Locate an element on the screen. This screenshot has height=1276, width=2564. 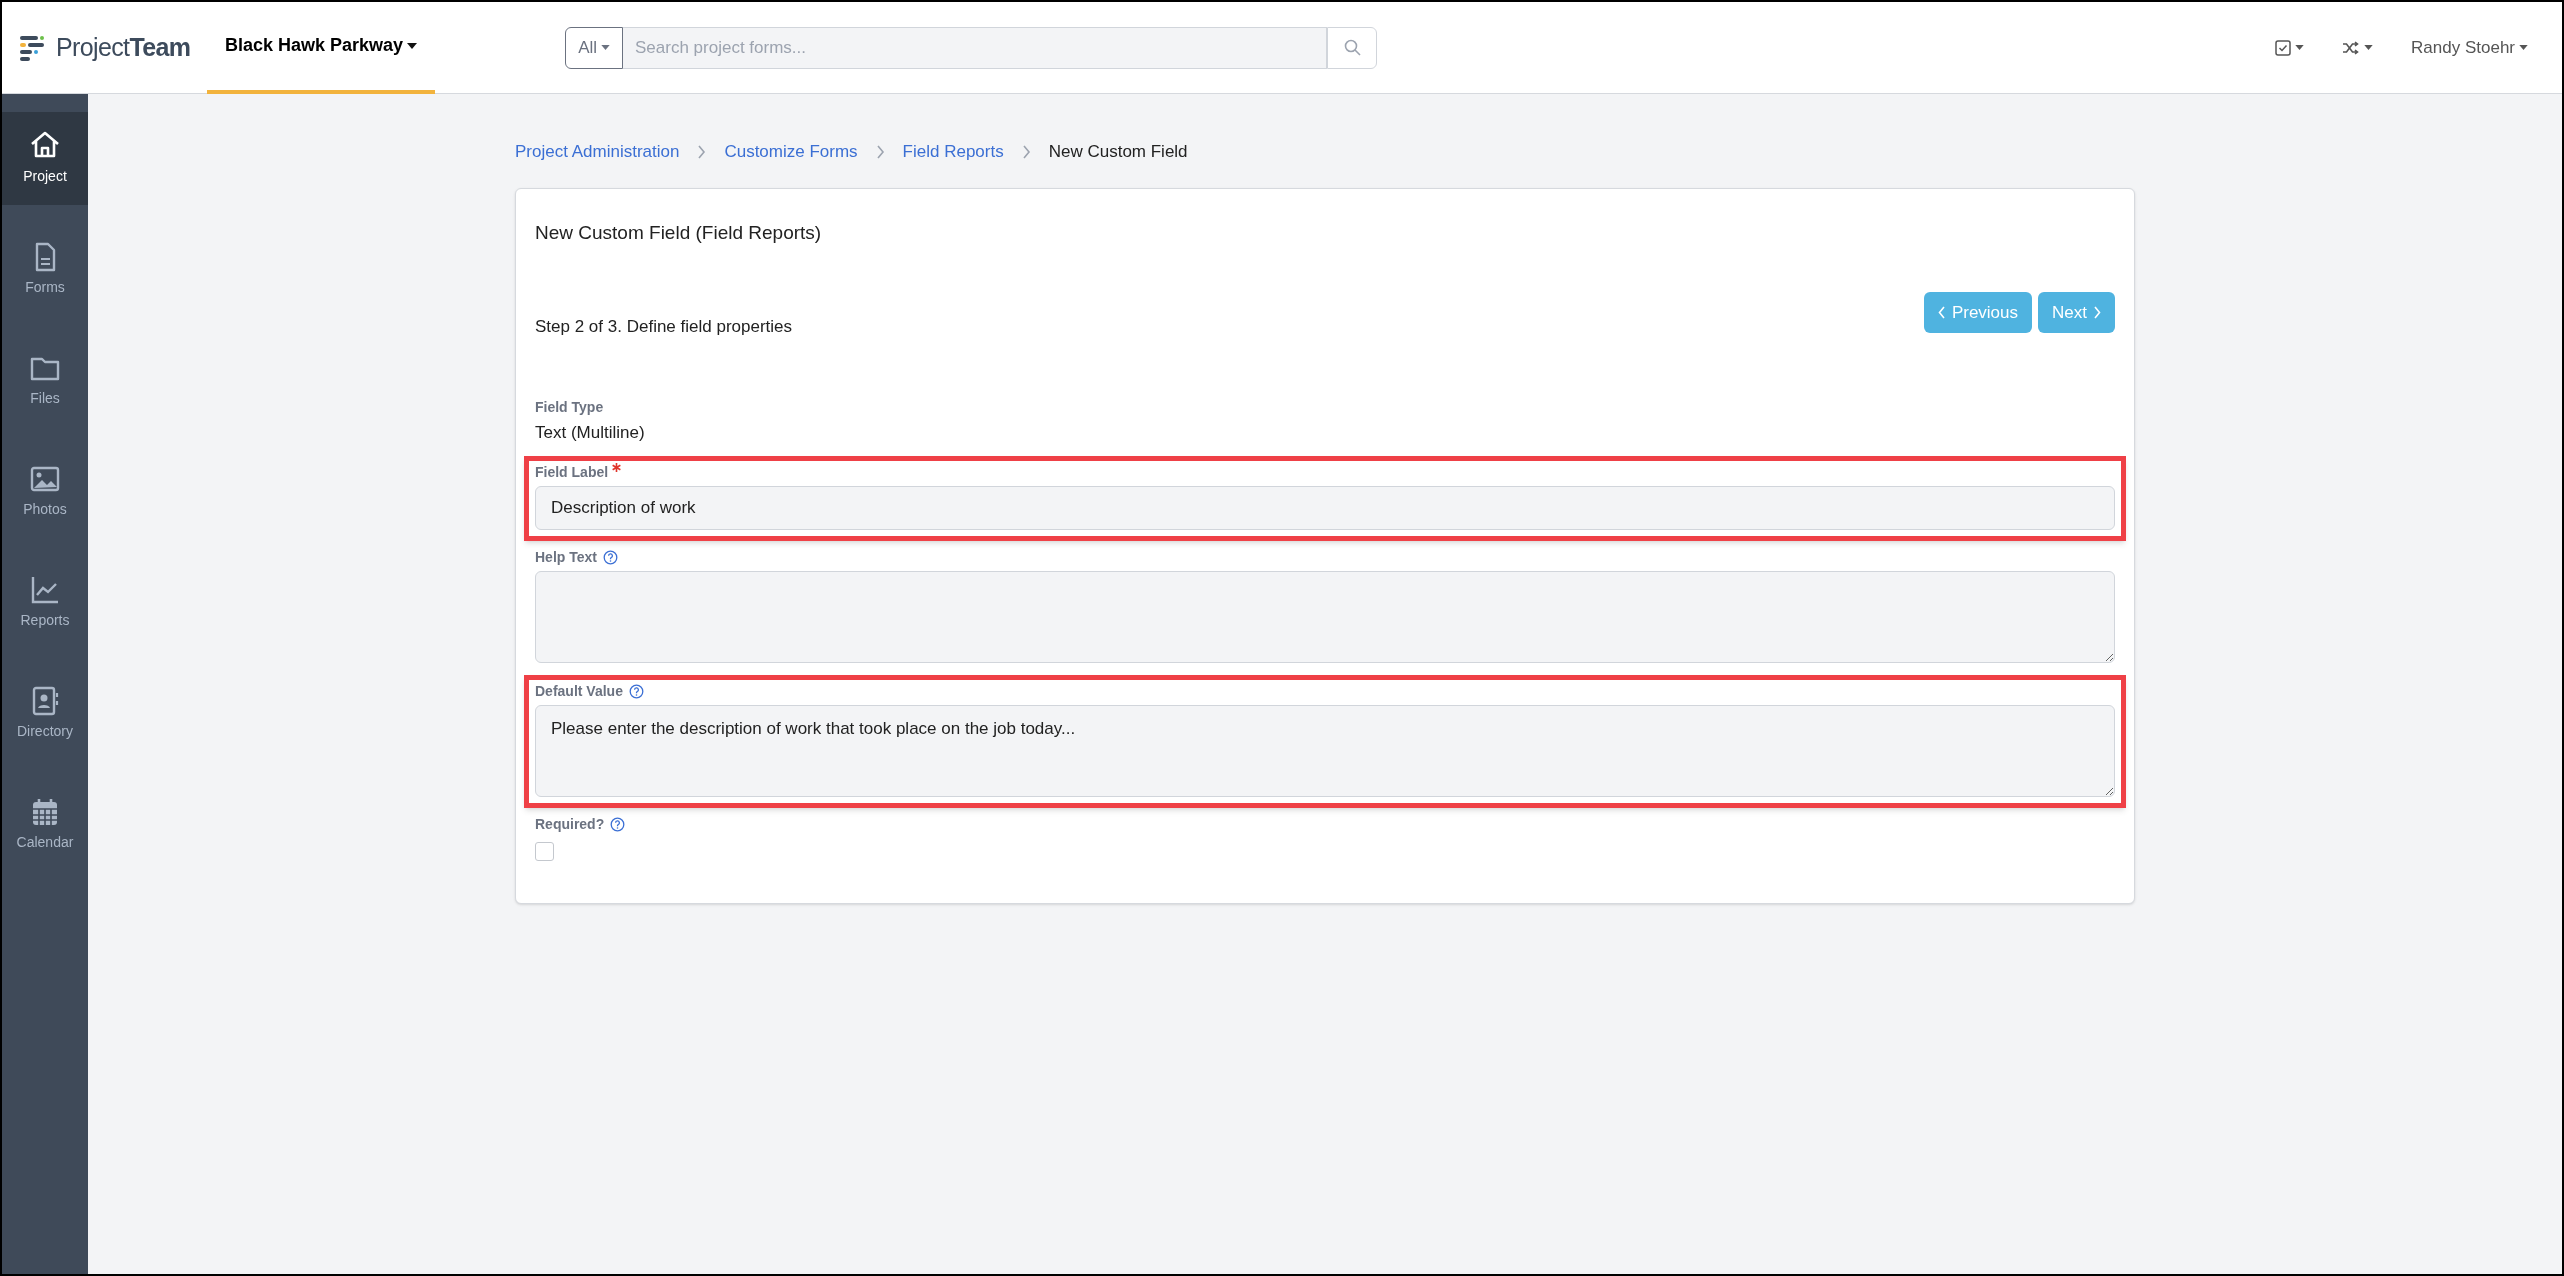
sidebar-item: Photos is located at coordinates (45, 491).